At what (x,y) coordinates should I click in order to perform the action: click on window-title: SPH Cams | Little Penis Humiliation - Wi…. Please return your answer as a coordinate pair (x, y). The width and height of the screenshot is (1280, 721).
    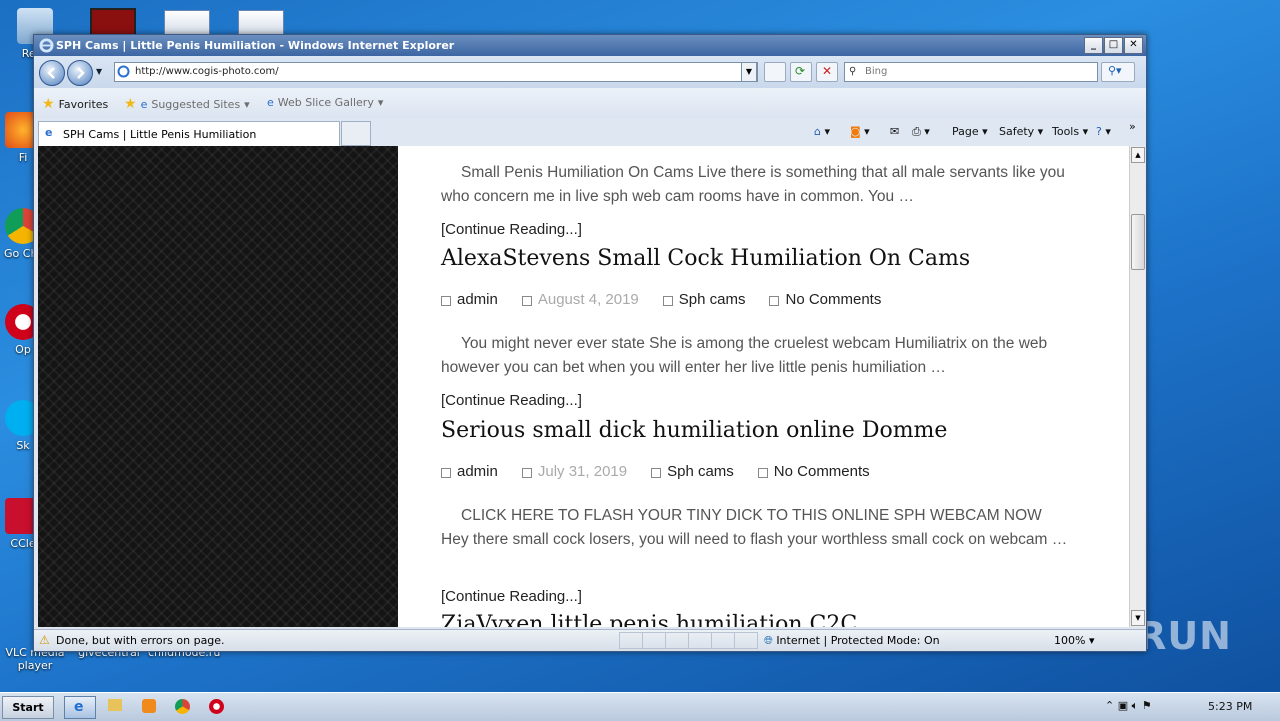
    Looking at the image, I should click on (255, 45).